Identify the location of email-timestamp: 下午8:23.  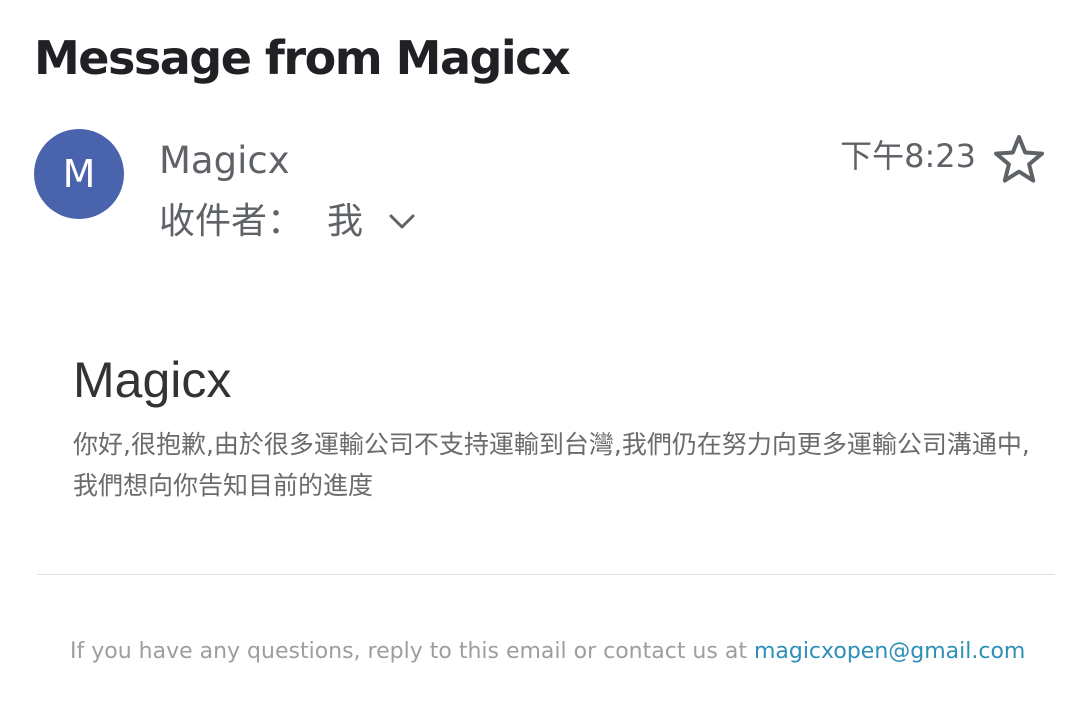
(908, 156).